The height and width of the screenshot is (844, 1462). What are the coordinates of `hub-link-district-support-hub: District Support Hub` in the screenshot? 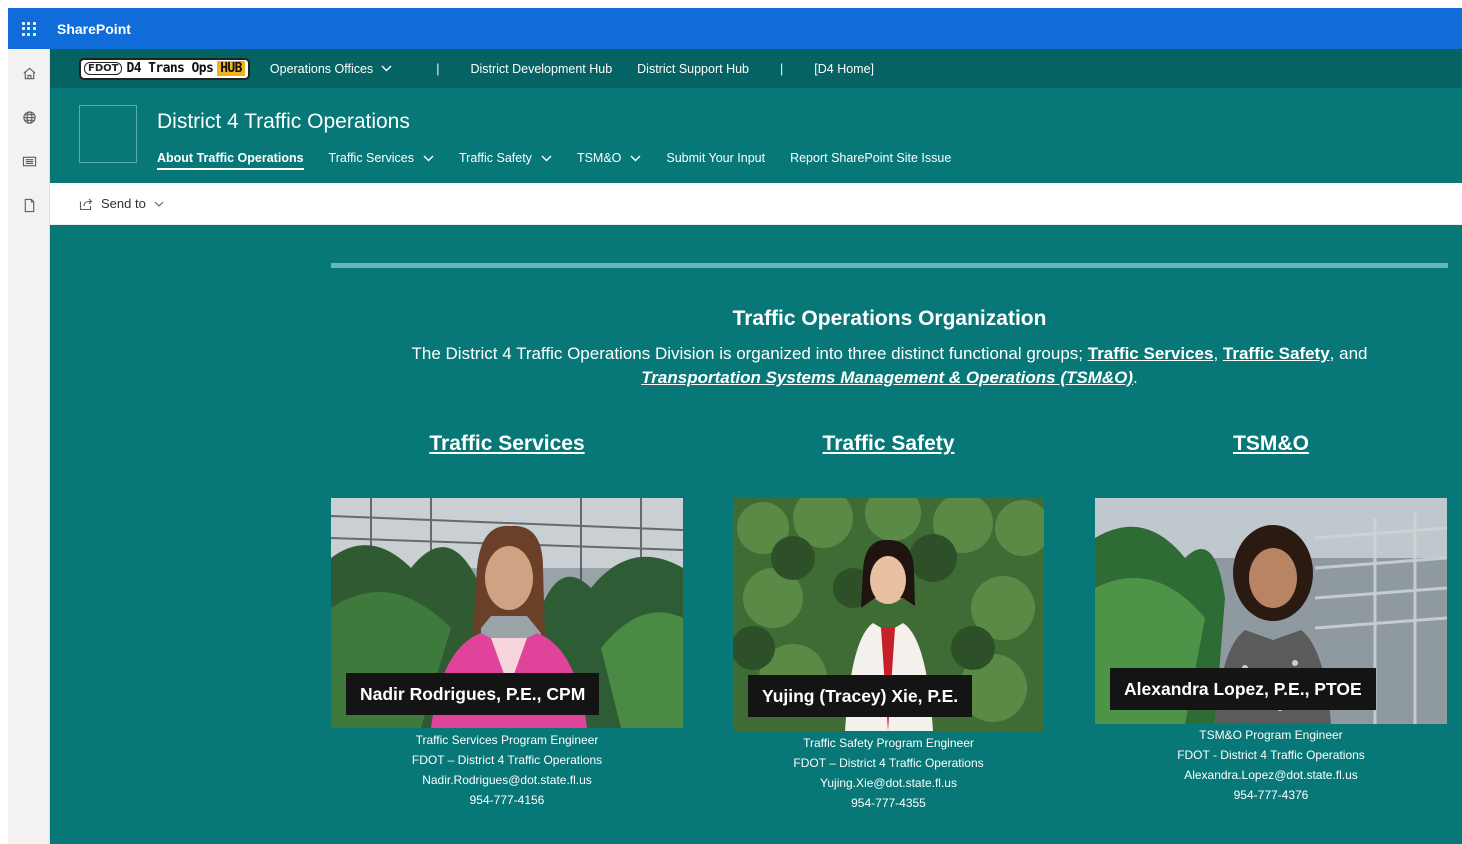 It's located at (693, 69).